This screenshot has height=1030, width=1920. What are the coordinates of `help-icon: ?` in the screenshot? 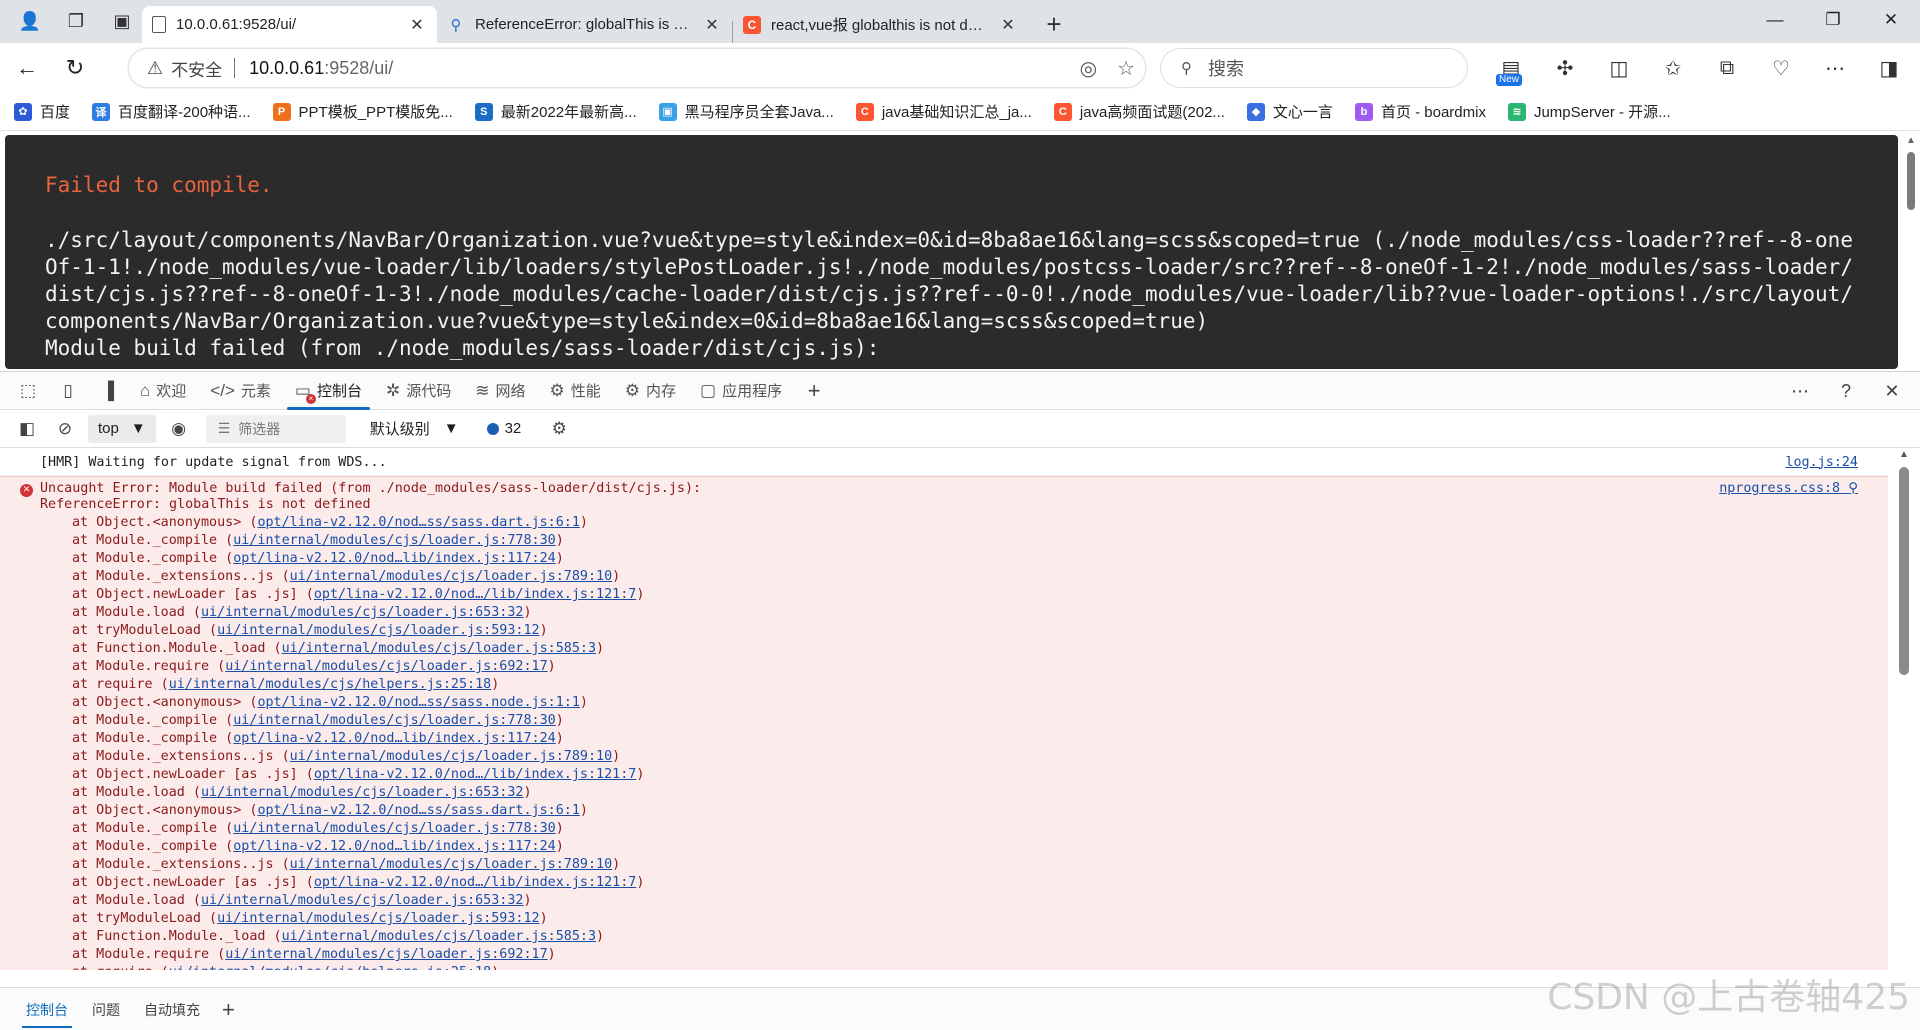 It's located at (1846, 391).